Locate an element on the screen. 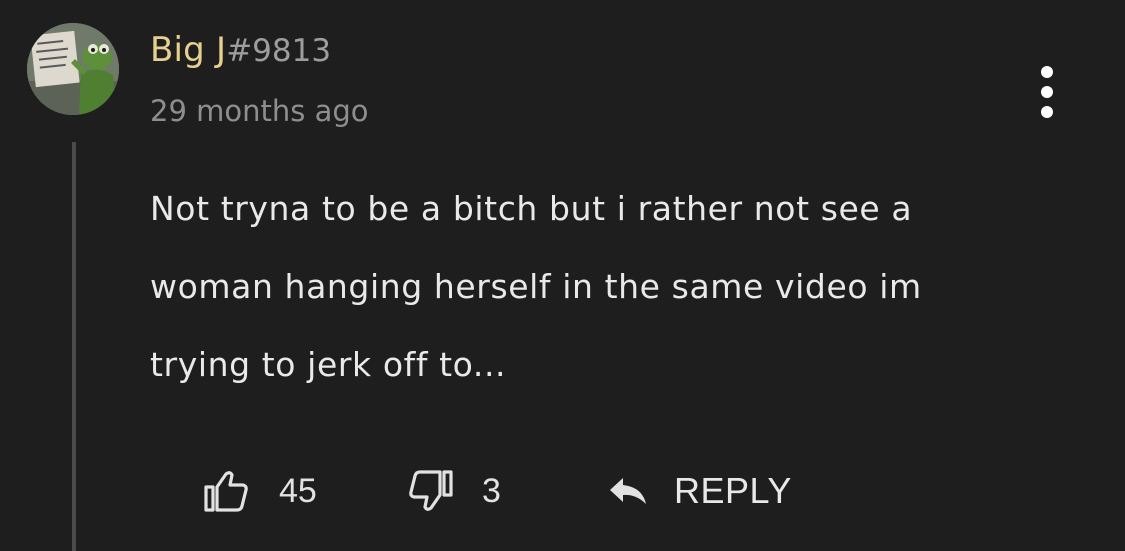  author-row: Big J #9813 is located at coordinates (240, 54).